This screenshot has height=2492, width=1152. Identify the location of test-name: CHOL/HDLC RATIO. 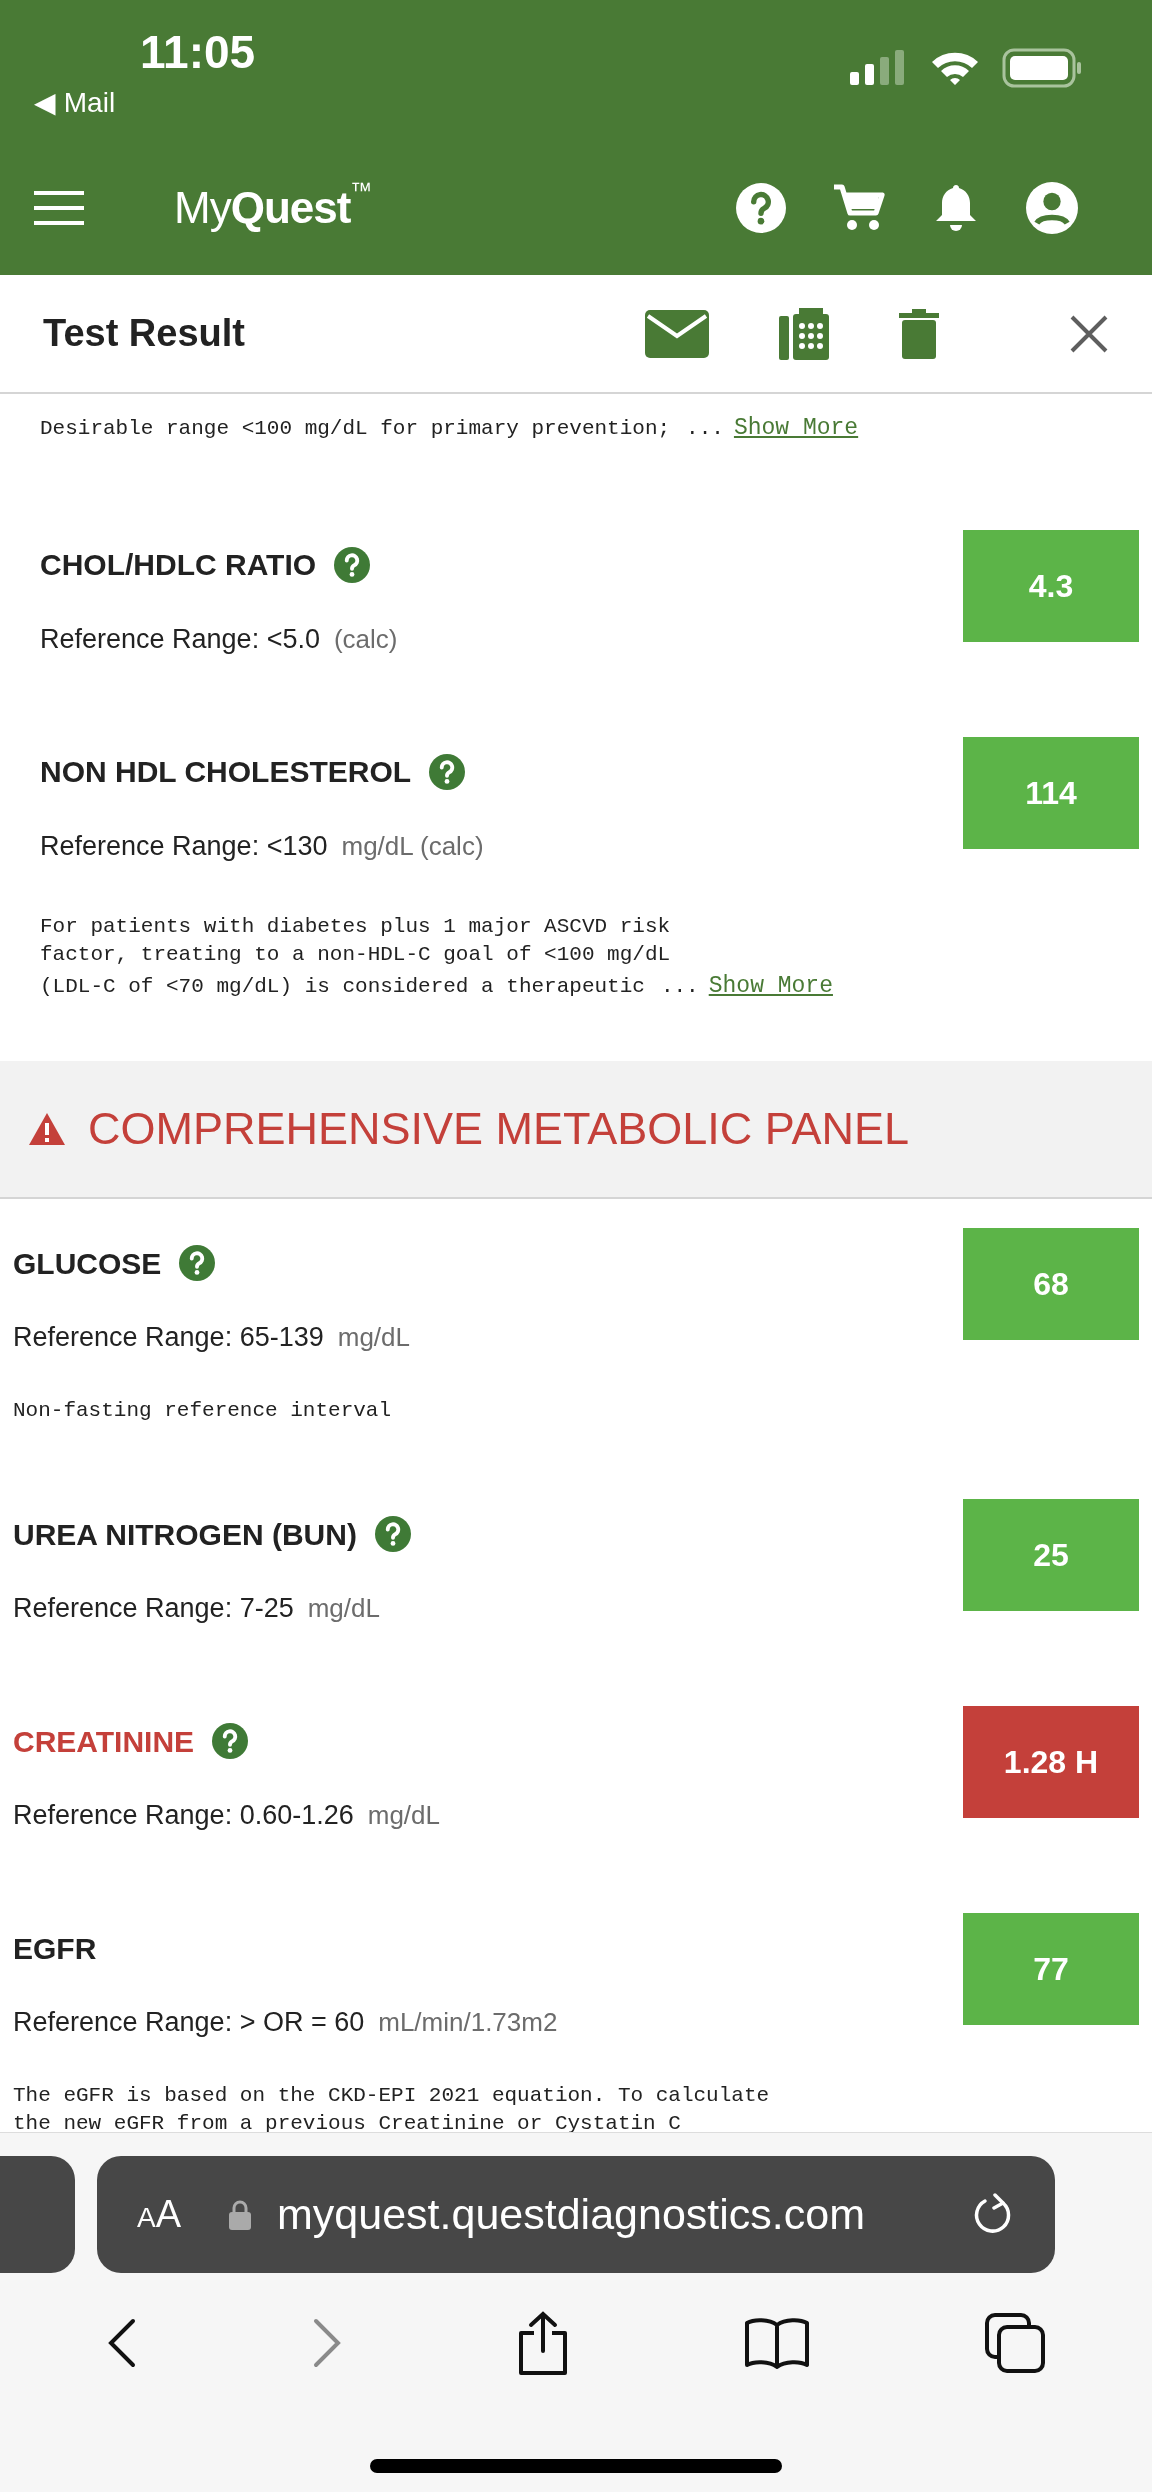
(178, 565).